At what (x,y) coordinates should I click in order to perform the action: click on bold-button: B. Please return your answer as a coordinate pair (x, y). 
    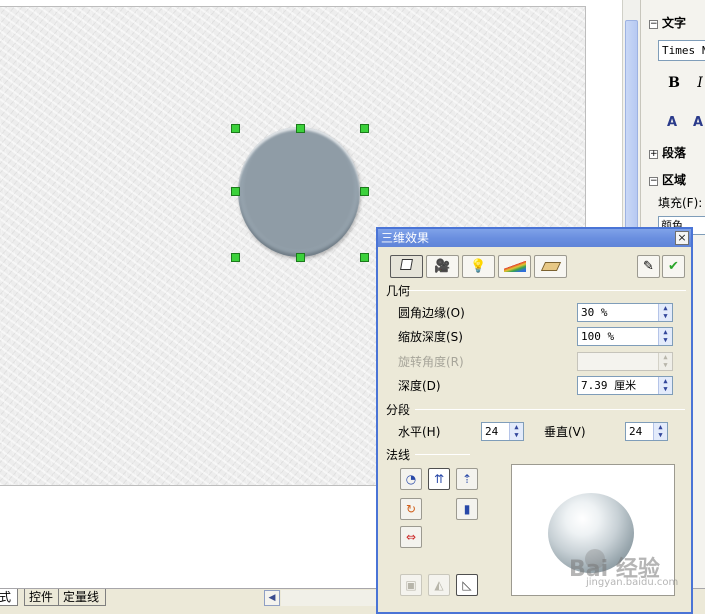
    Looking at the image, I should click on (674, 83).